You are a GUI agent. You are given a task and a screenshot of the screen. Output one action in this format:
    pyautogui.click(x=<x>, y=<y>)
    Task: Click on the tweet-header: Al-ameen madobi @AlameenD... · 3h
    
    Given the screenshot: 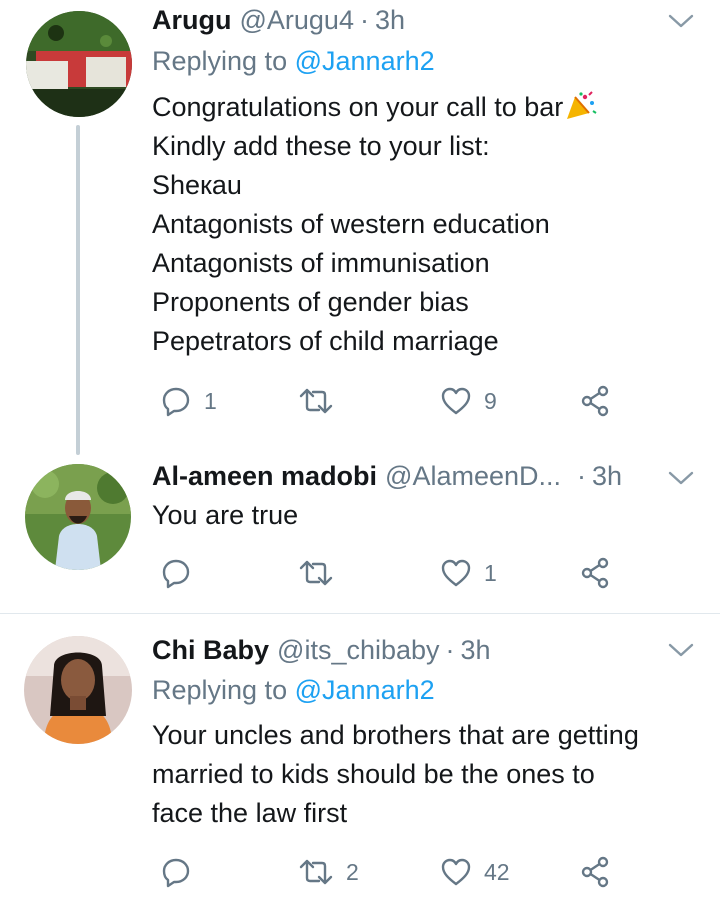 What is the action you would take?
    pyautogui.click(x=387, y=476)
    